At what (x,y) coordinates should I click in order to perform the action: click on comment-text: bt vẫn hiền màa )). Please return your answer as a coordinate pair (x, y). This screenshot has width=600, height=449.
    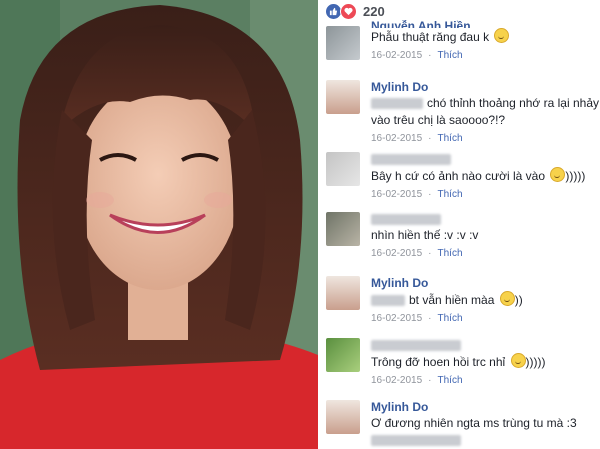
    Looking at the image, I should click on (483, 300).